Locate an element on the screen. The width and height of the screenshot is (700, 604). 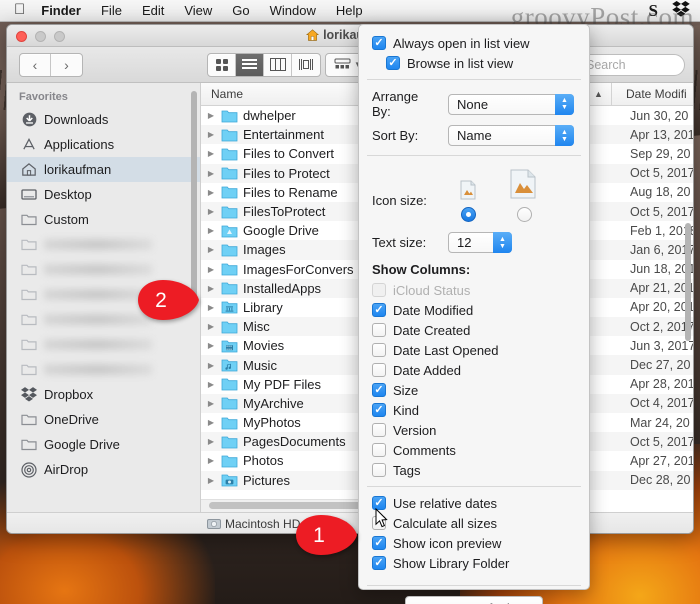
file-list-scrollbar is located at coordinates (688, 282).